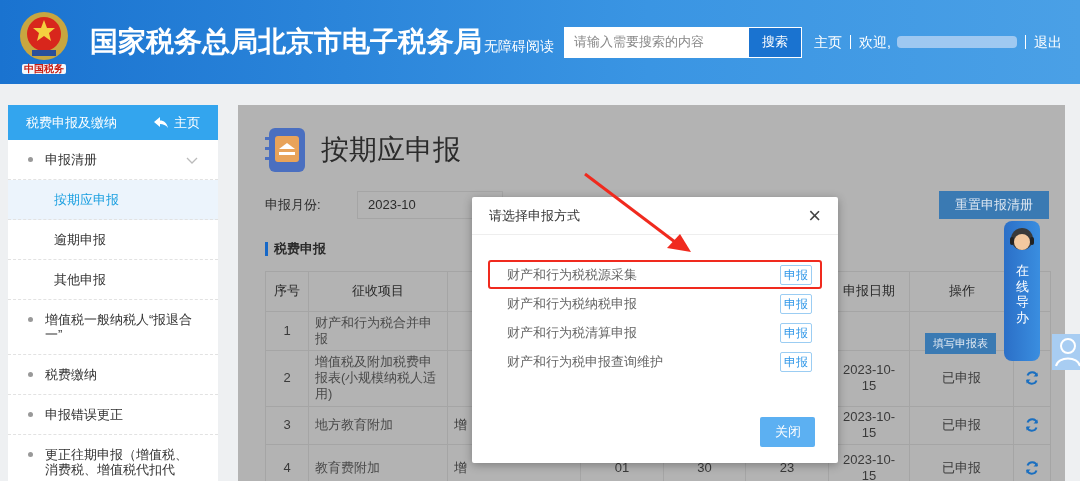 This screenshot has height=481, width=1080. I want to click on site-title: 国家税务总局北京市电子税务局, so click(286, 42).